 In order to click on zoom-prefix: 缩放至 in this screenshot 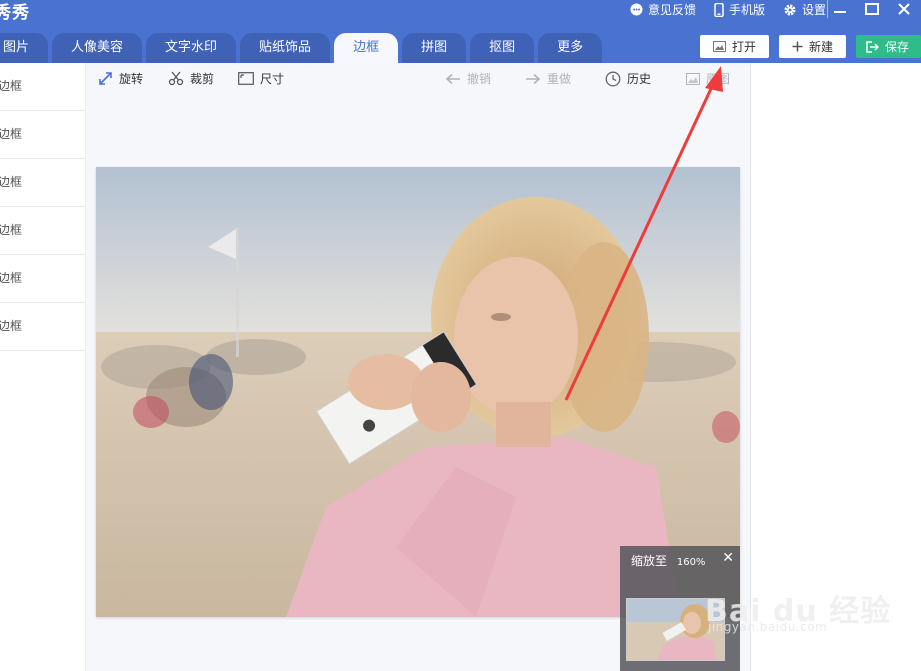, I will do `click(649, 561)`.